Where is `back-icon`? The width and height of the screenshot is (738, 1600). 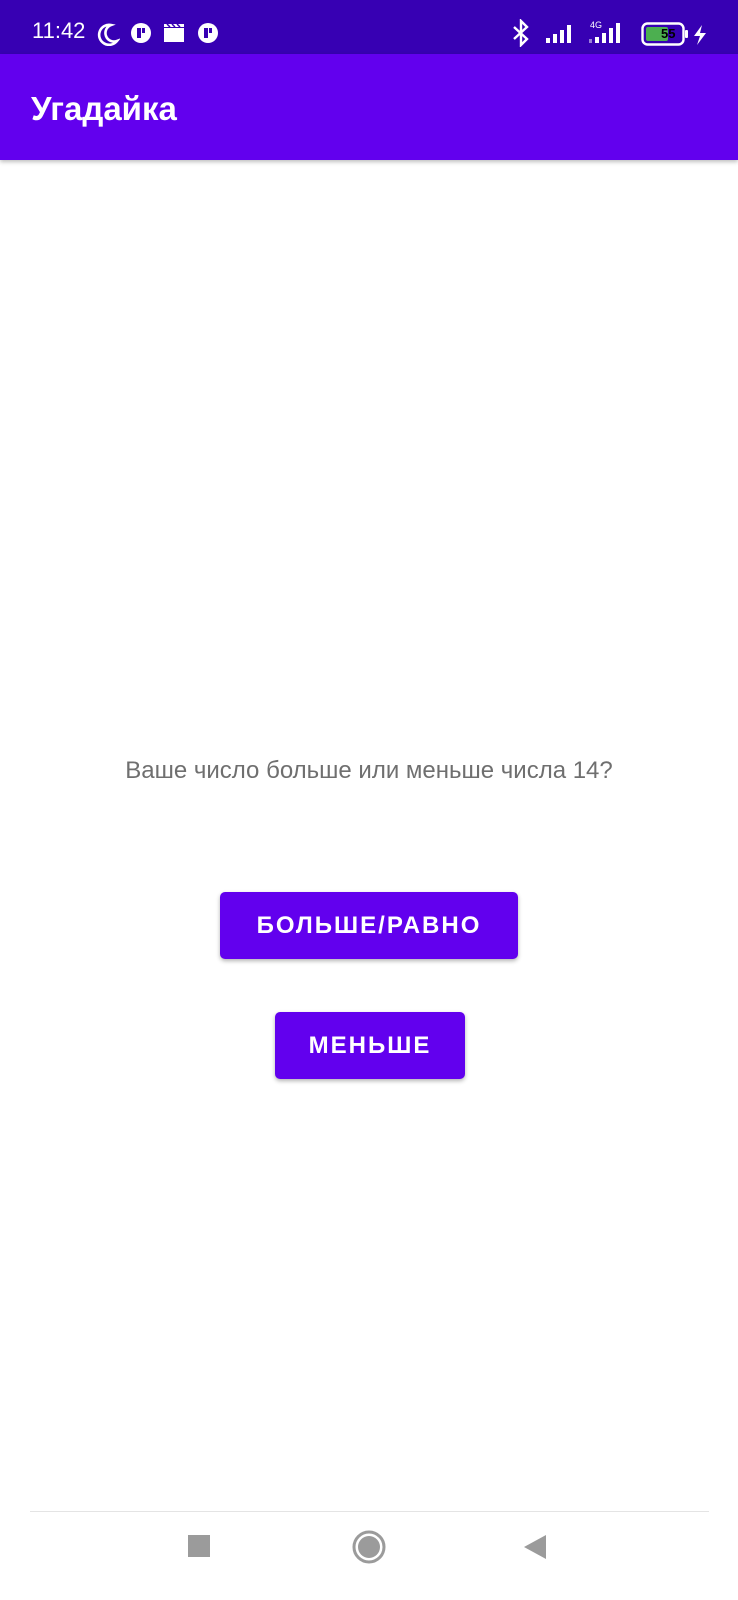
back-icon is located at coordinates (535, 1547).